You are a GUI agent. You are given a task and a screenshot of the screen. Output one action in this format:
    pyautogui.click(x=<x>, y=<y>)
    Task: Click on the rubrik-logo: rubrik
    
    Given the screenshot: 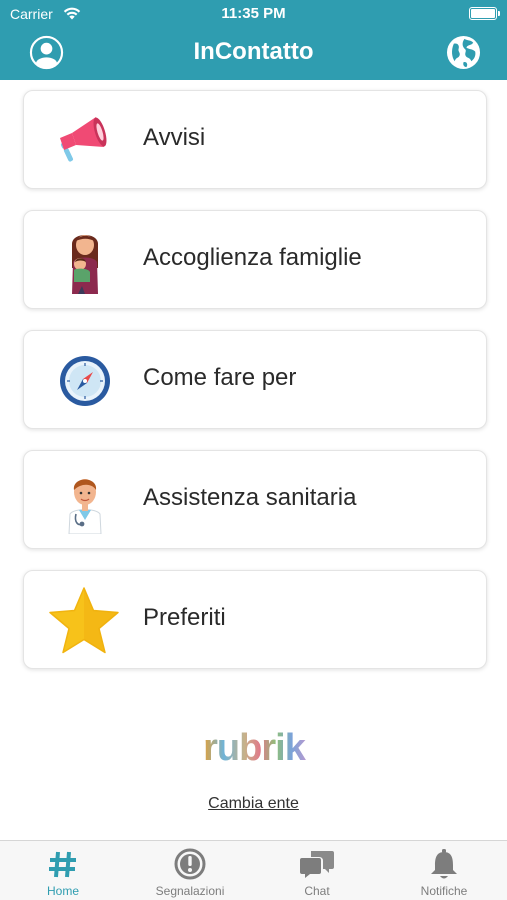 What is the action you would take?
    pyautogui.click(x=255, y=748)
    